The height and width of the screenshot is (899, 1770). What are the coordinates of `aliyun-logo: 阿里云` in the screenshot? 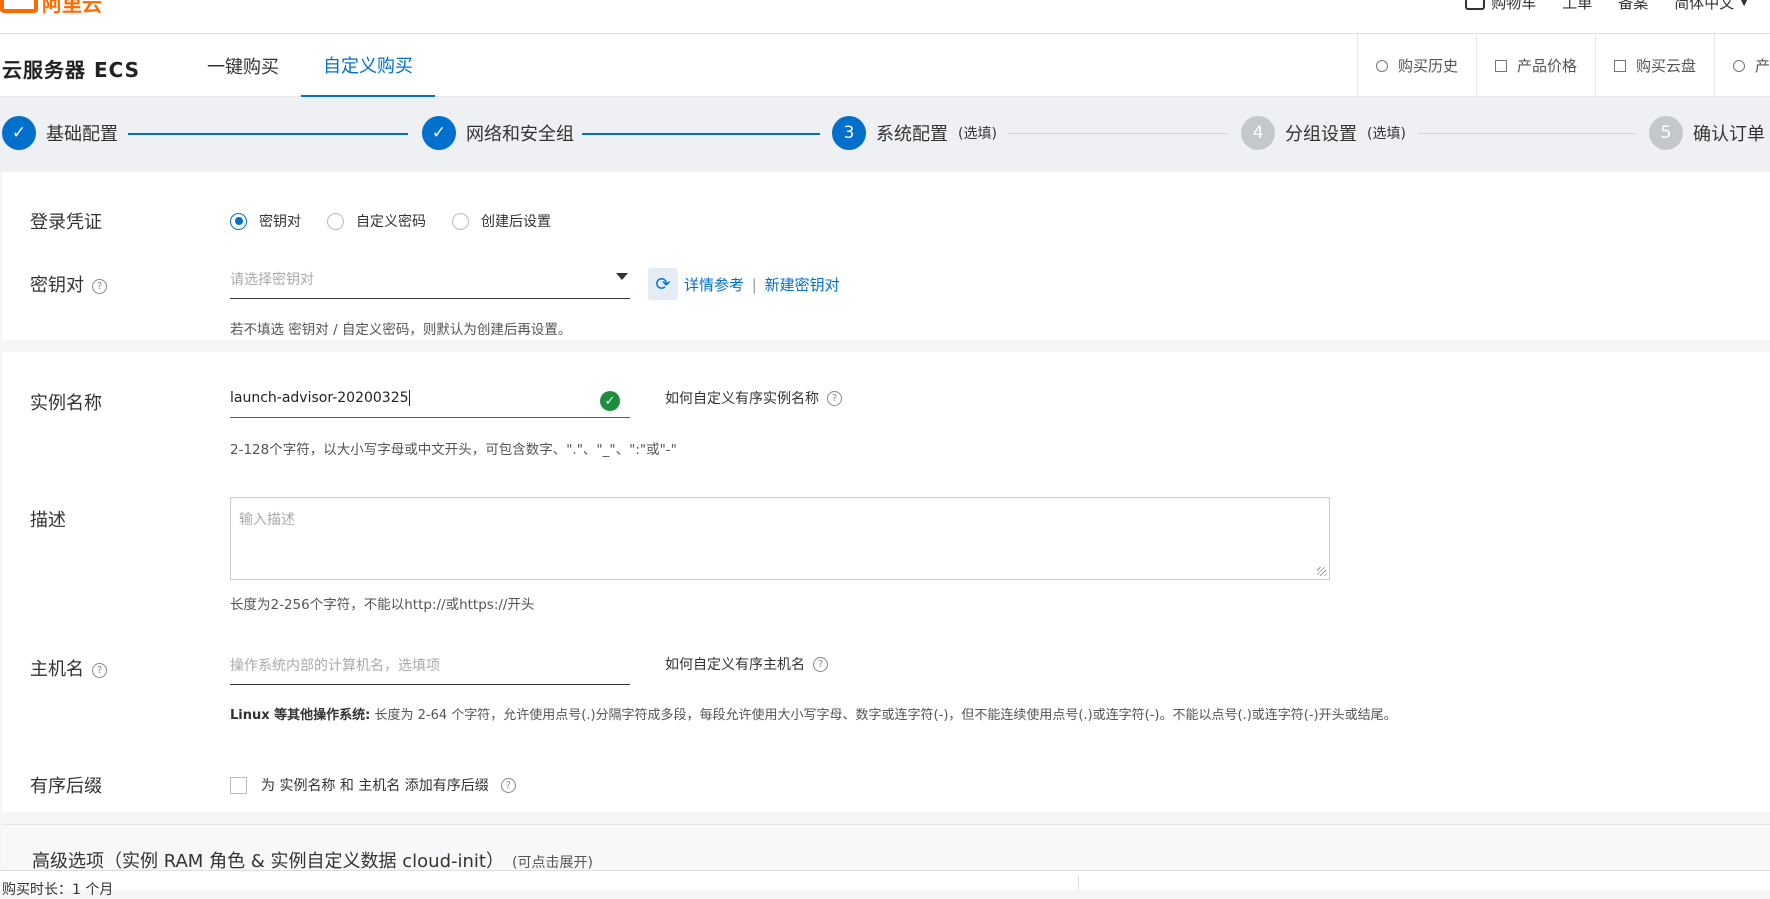 It's located at (51, 8).